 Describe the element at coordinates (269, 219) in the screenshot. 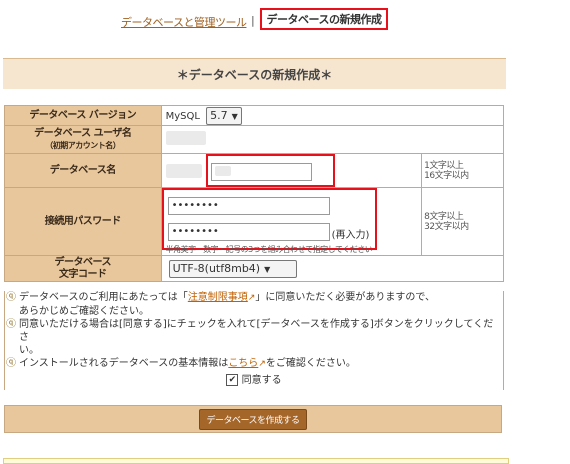

I see `password-highlight: •••••••• •••••••• (再入力)` at that location.